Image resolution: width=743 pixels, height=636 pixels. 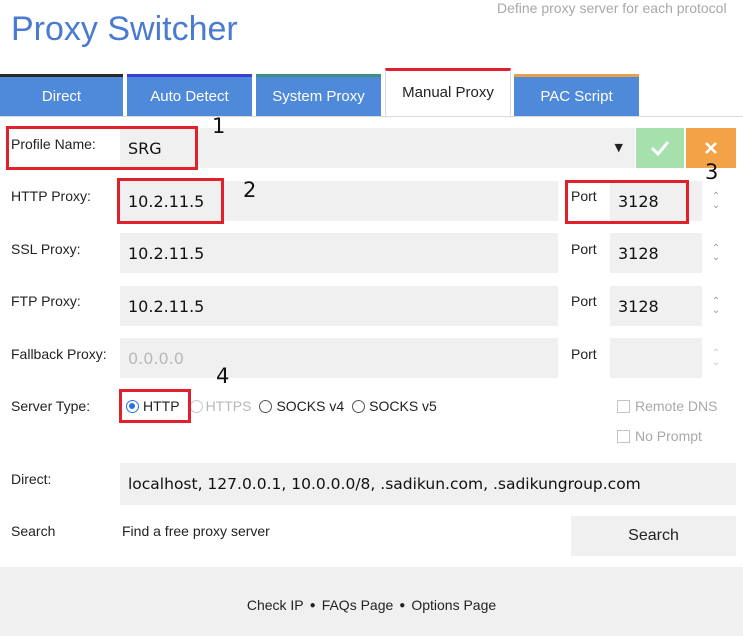 I want to click on tab-pac-script: PAC Script, so click(x=576, y=95).